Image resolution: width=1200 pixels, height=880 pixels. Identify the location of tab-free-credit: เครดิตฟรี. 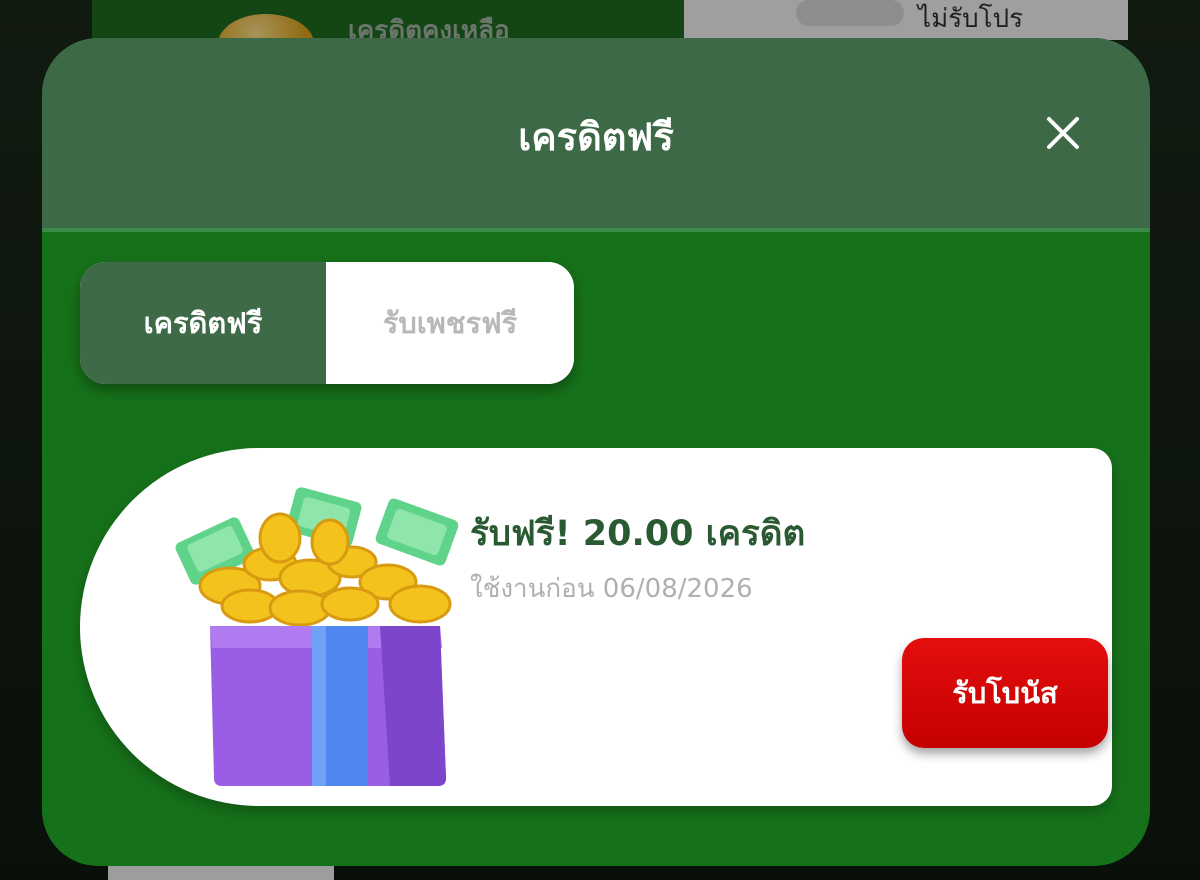
(203, 323).